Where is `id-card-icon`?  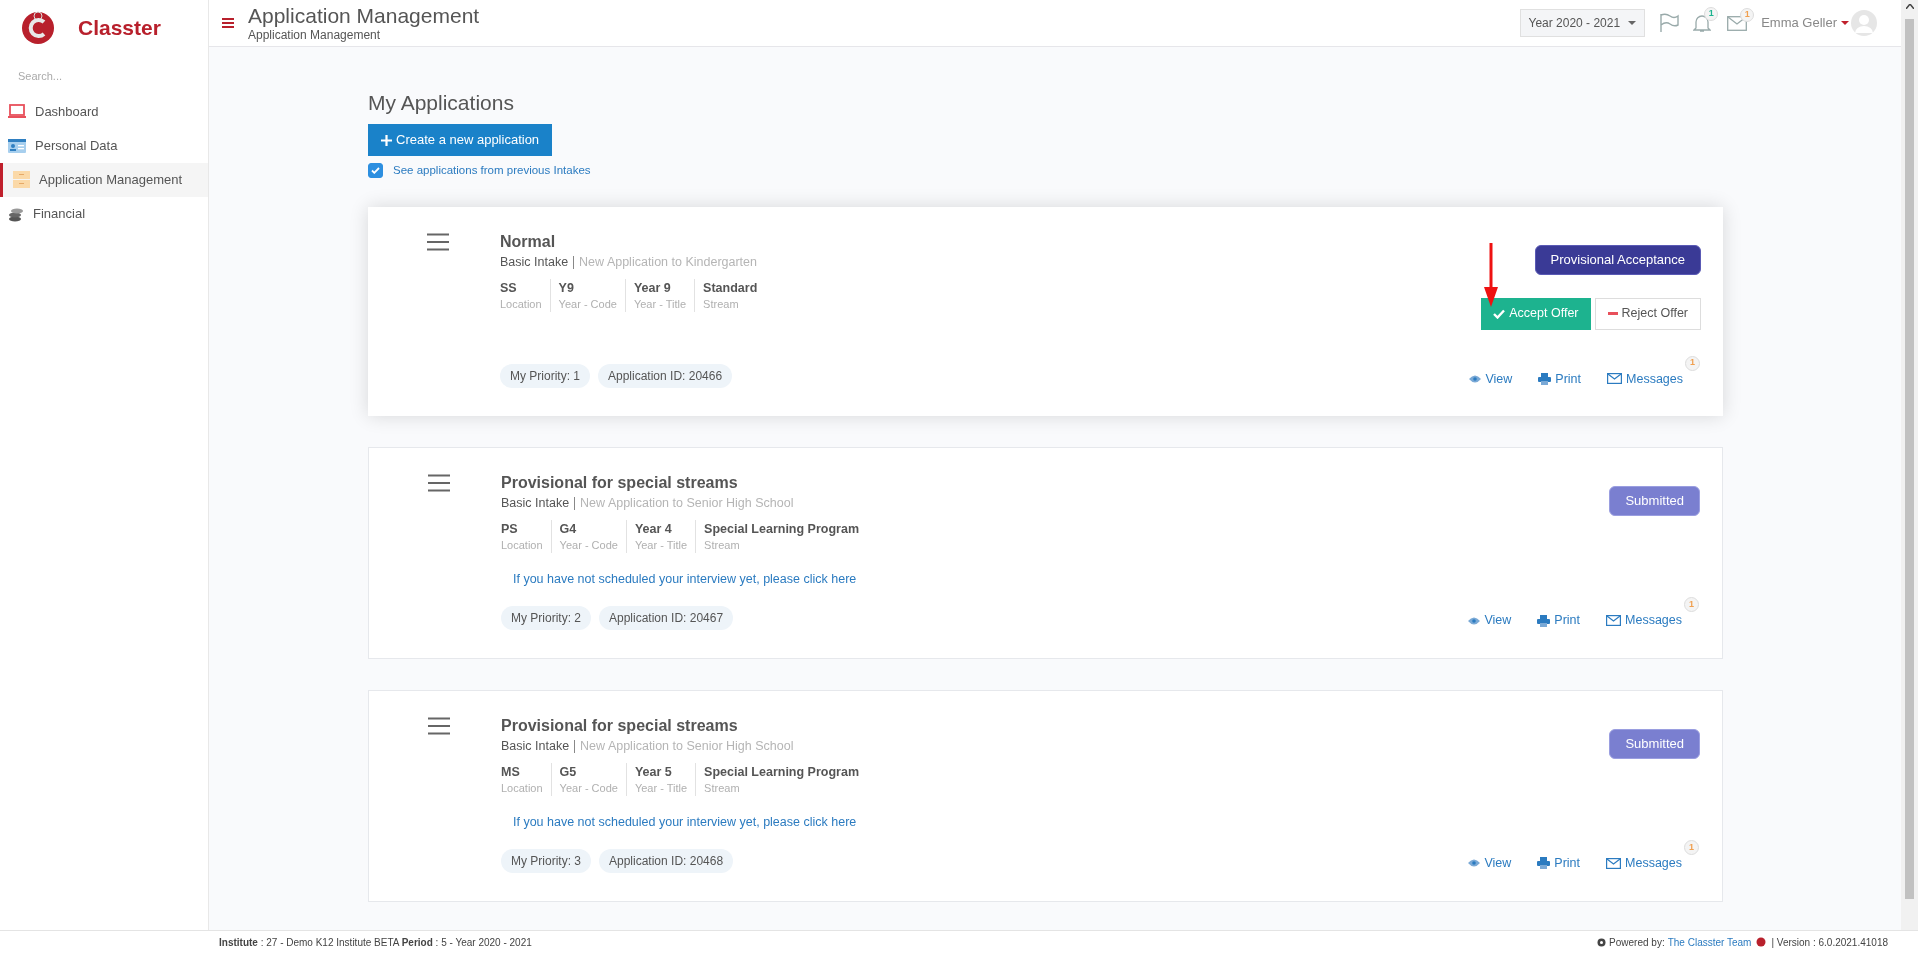 id-card-icon is located at coordinates (17, 145).